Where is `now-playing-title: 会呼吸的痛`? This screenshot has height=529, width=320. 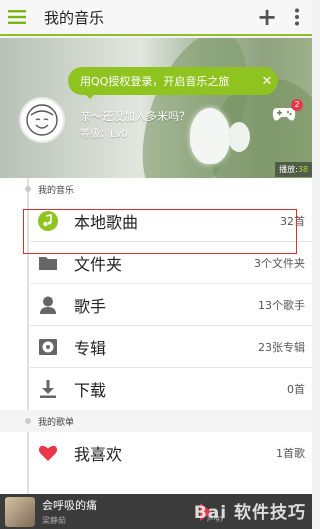
now-playing-title: 会呼吸的痛 is located at coordinates (69, 505).